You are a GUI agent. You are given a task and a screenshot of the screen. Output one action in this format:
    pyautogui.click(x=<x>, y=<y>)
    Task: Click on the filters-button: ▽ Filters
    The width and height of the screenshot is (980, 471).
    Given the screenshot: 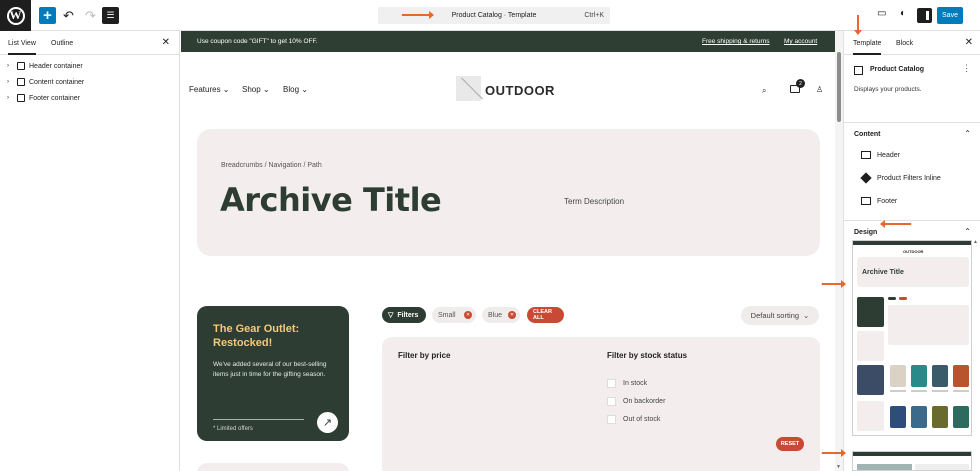 What is the action you would take?
    pyautogui.click(x=404, y=315)
    